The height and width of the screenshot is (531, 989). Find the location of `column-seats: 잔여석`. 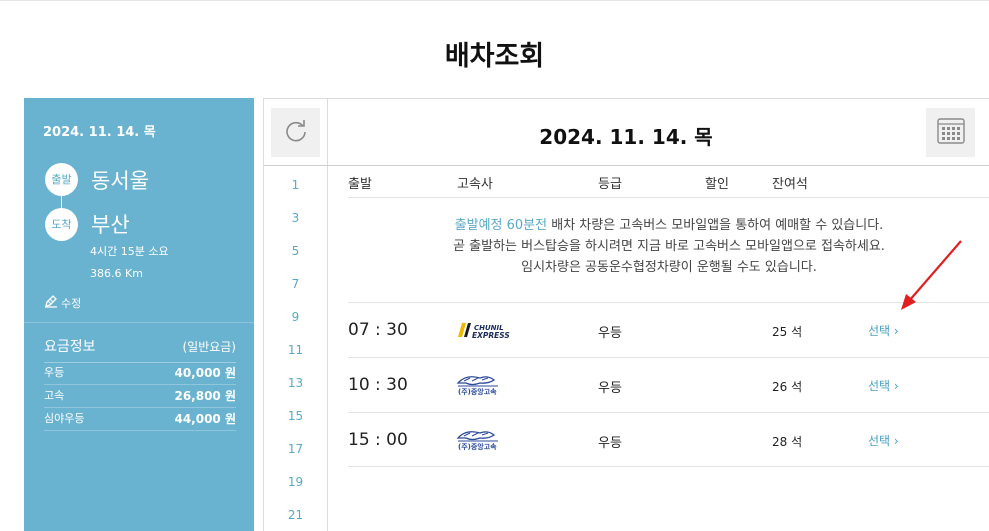

column-seats: 잔여석 is located at coordinates (790, 184).